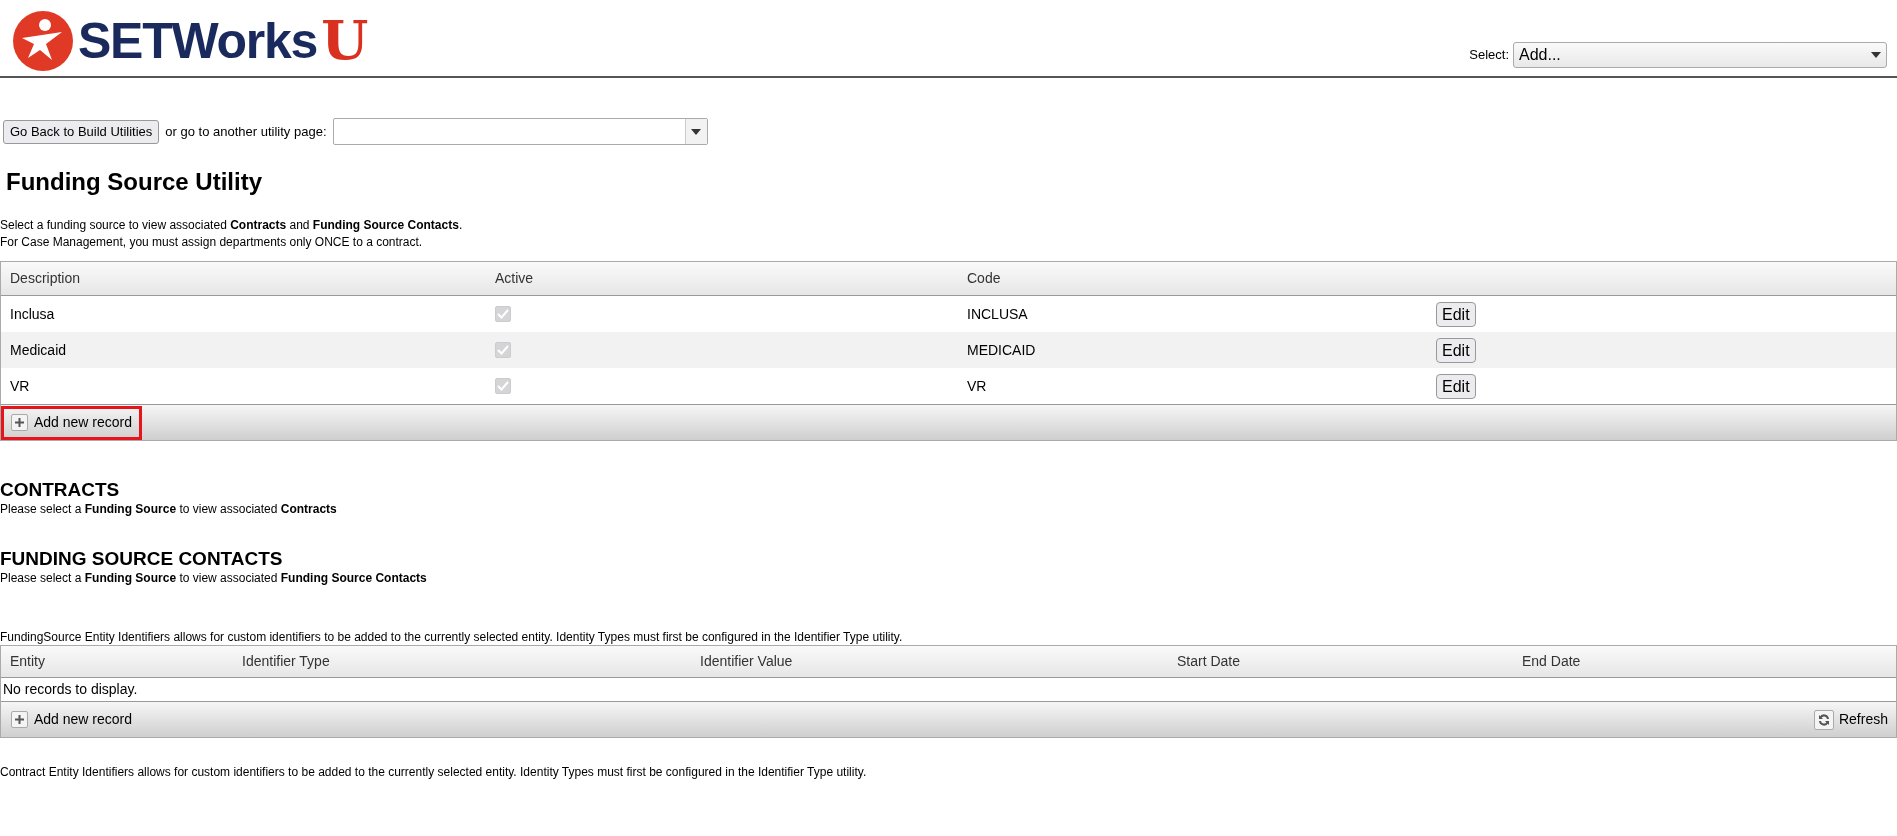 The width and height of the screenshot is (1897, 836). Describe the element at coordinates (1854, 719) in the screenshot. I see `refresh-button: Refresh` at that location.